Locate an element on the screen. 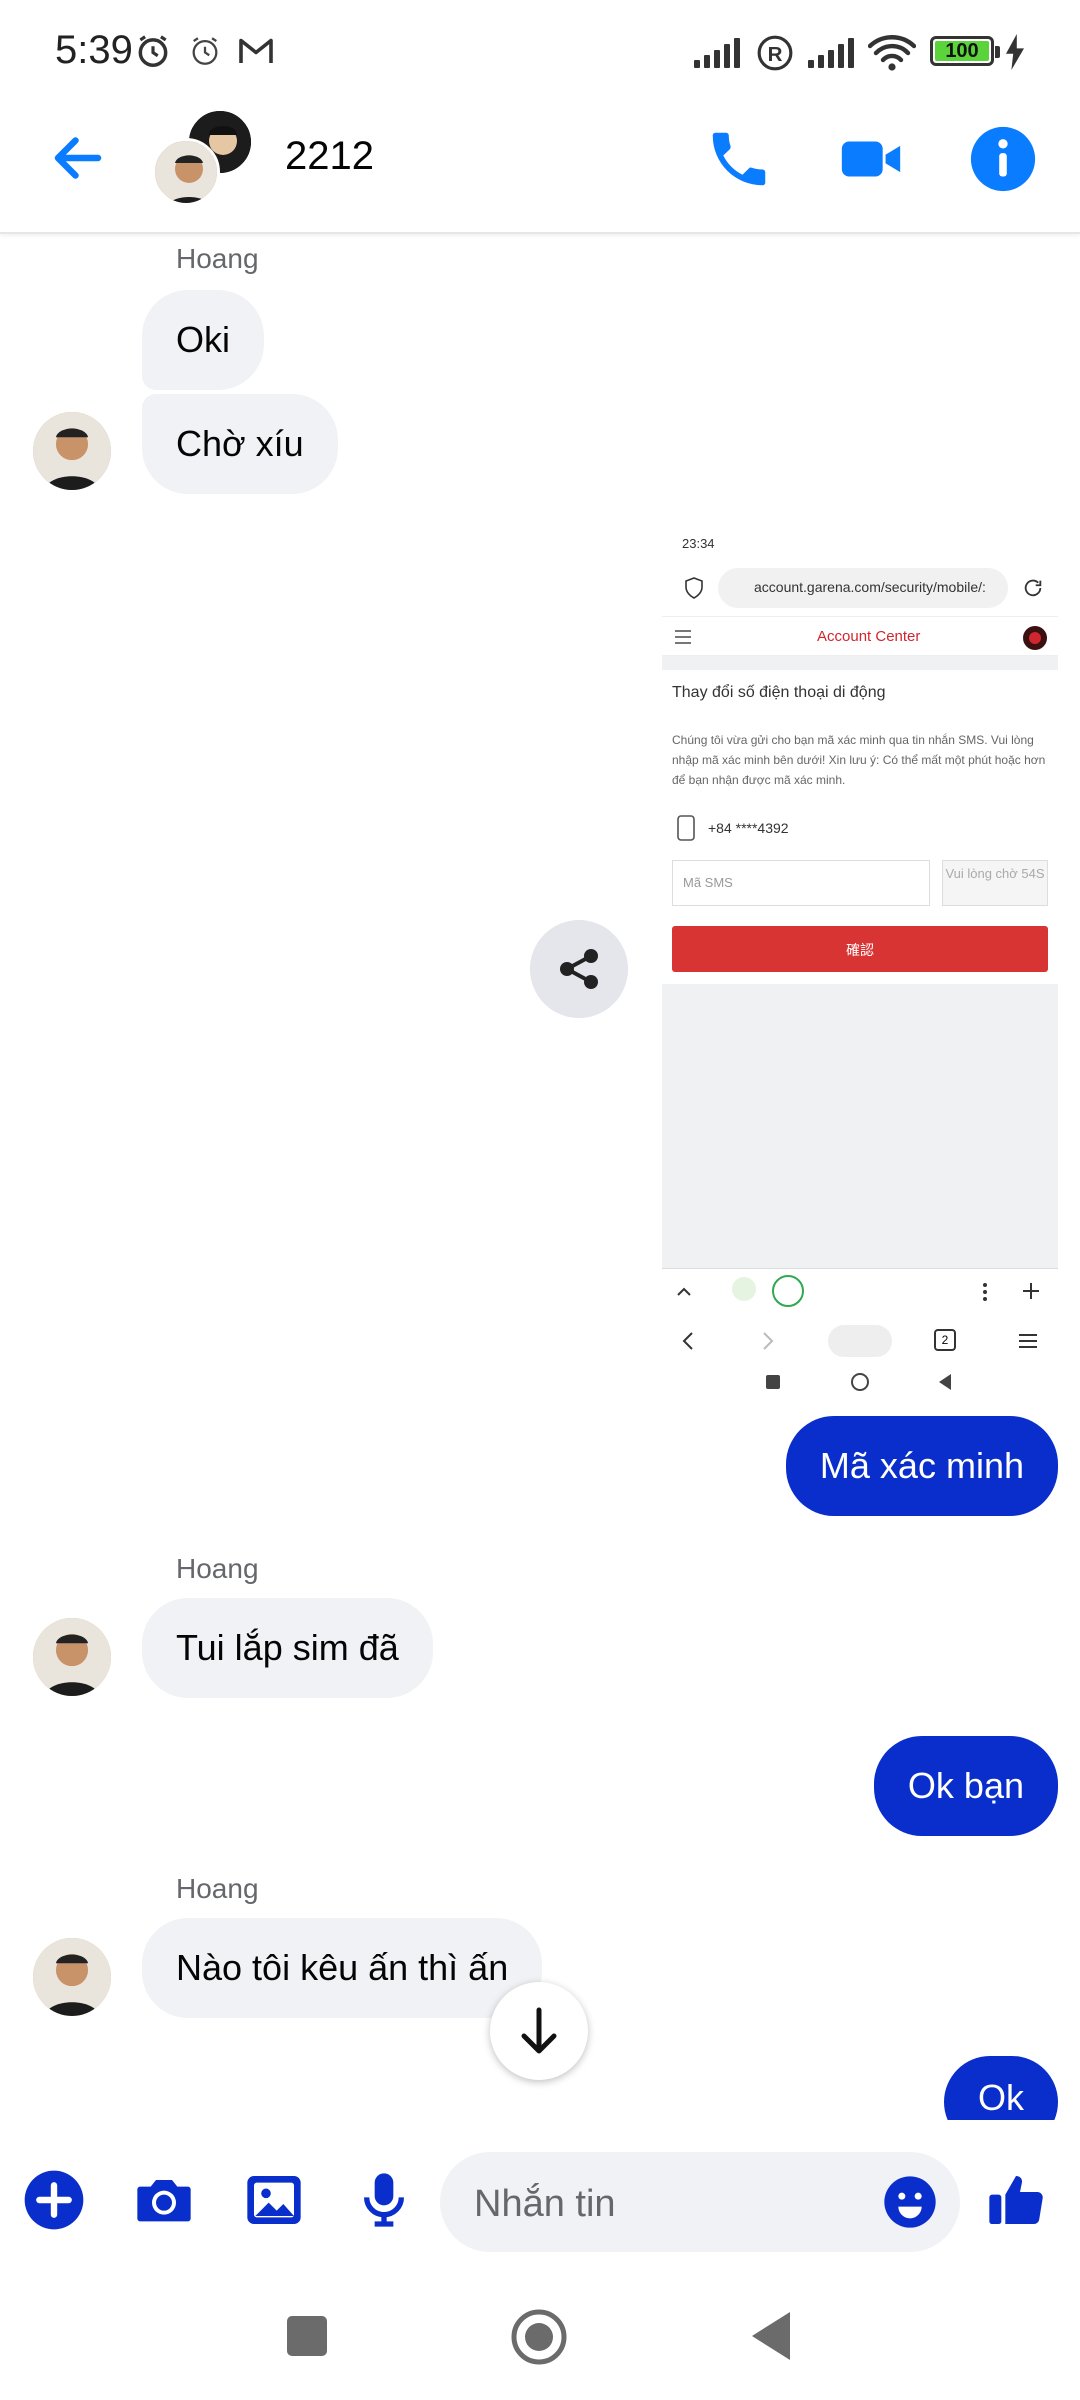  nav-home-icon is located at coordinates (860, 1382).